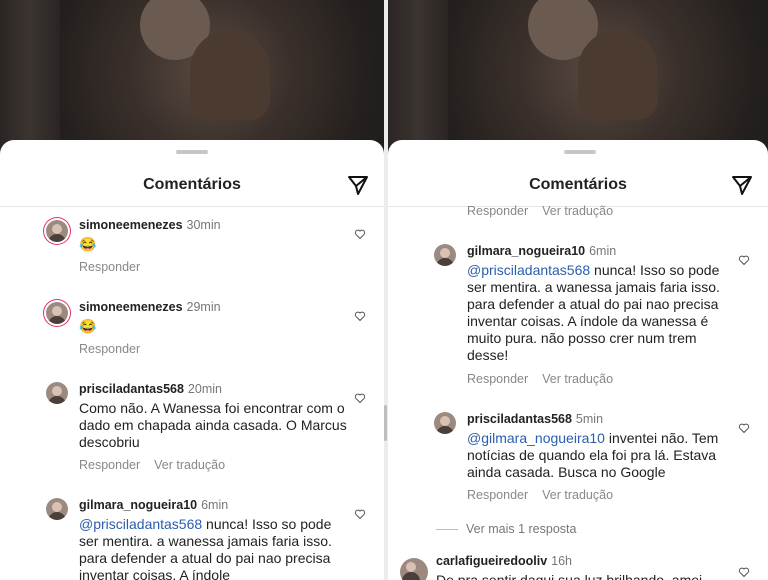 The image size is (768, 580). Describe the element at coordinates (506, 529) in the screenshot. I see `view-more-replies: Ver mais 1 resposta` at that location.